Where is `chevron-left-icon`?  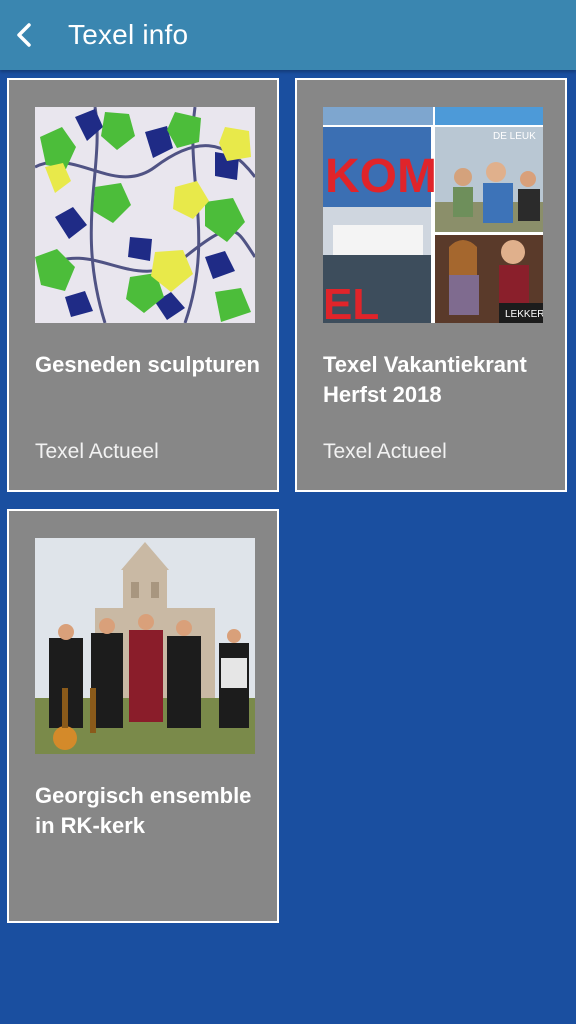
chevron-left-icon is located at coordinates (24, 35).